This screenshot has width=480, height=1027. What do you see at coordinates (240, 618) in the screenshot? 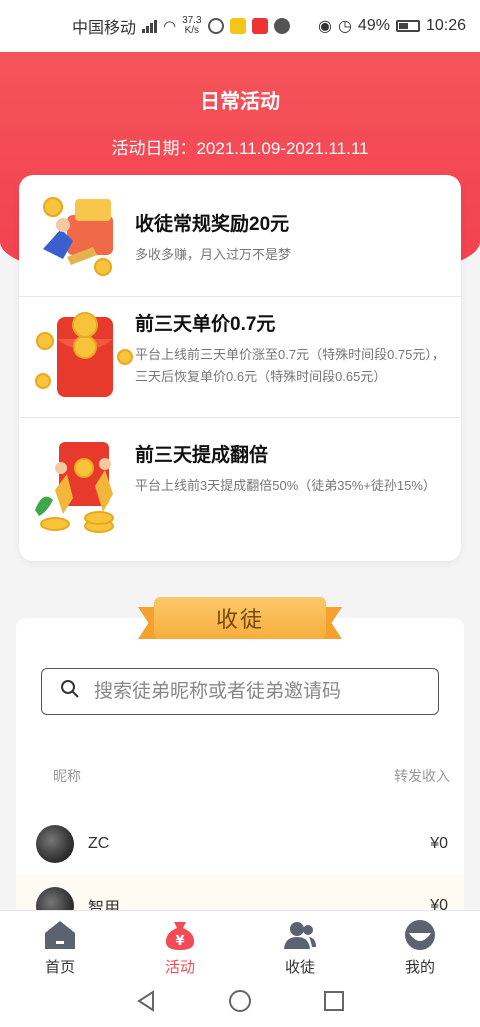
I see `invite-banner-label: 收徒` at bounding box center [240, 618].